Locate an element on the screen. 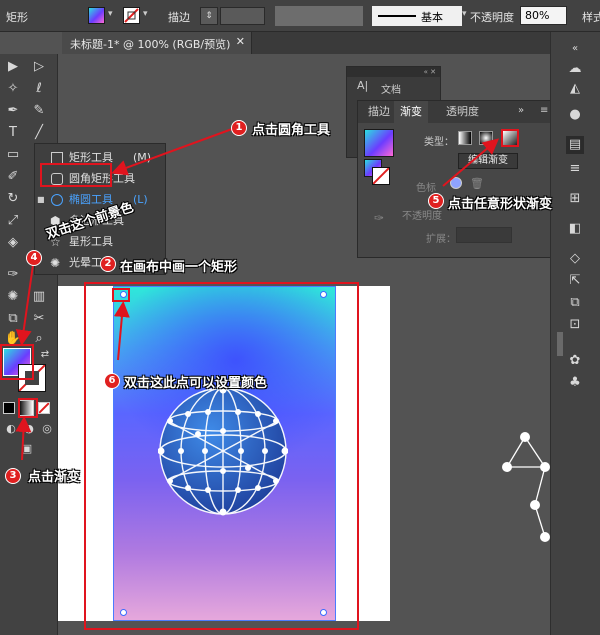  annotation-2: 在画布中画一个矩形 is located at coordinates (179, 267).